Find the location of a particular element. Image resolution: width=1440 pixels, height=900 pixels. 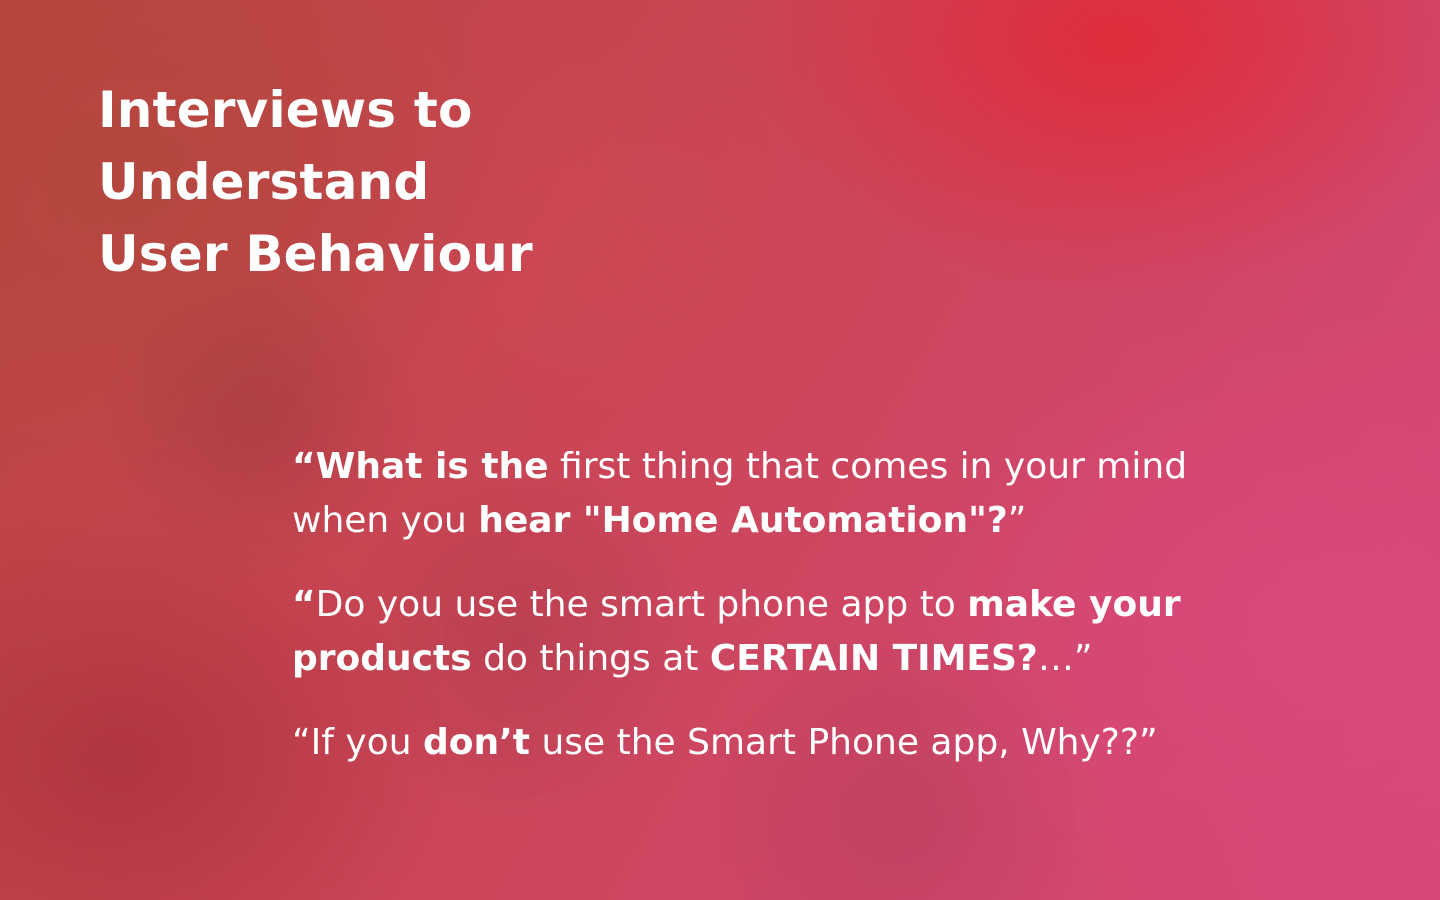

question-1-emphasis: hear "Home Automation"? is located at coordinates (743, 520).